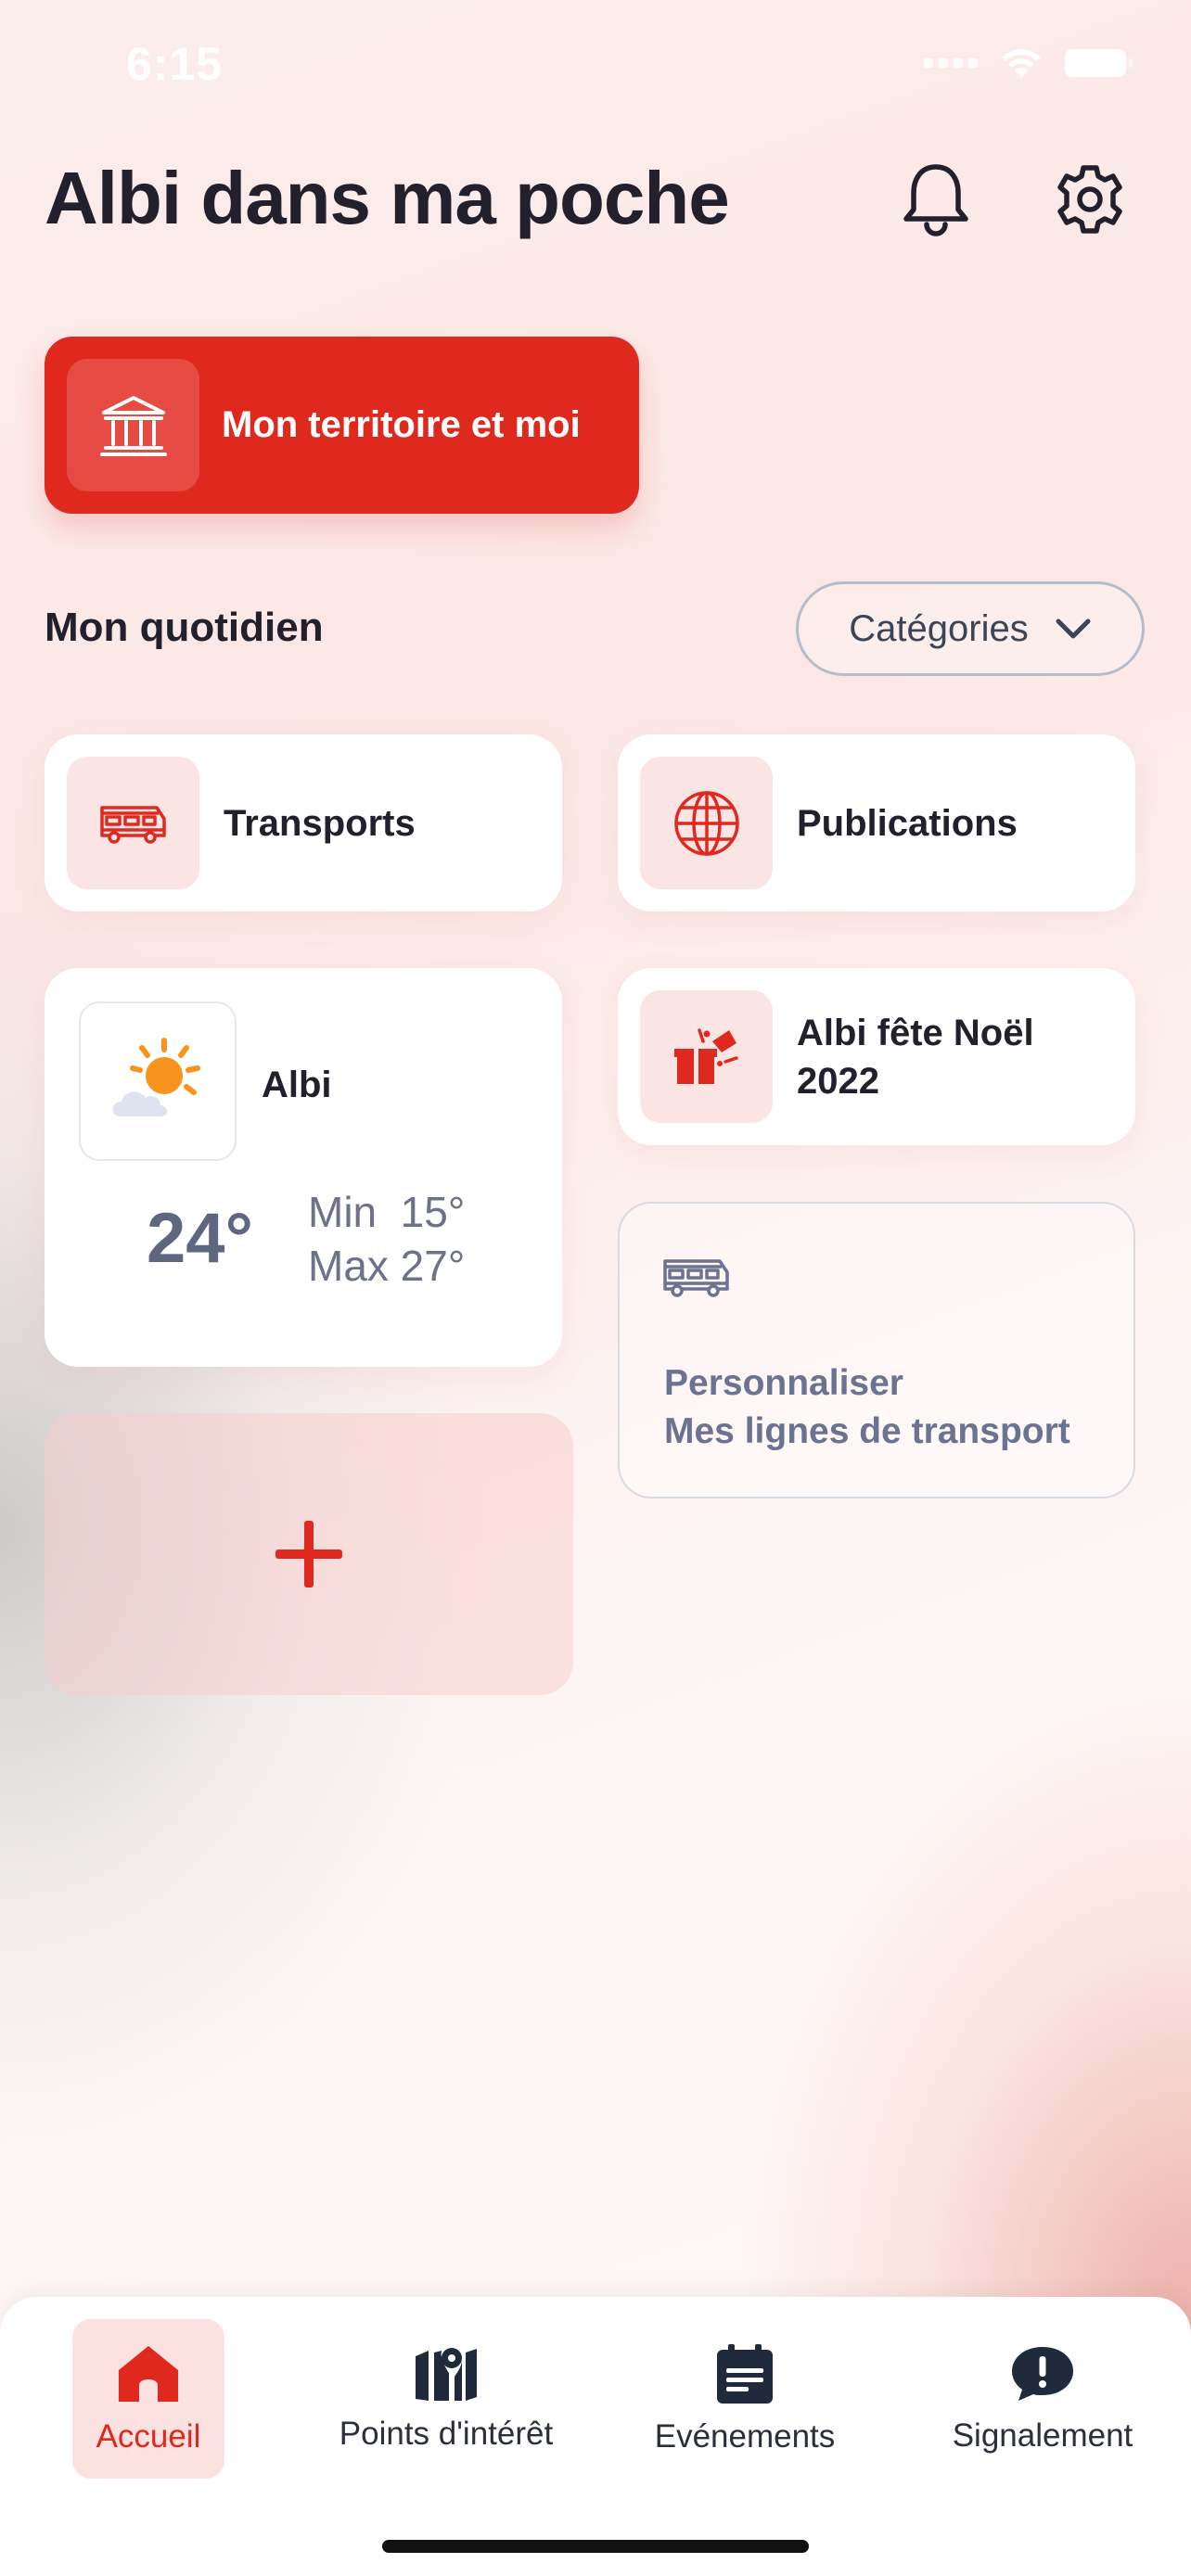 The image size is (1191, 2576). I want to click on categories-label: Catégories, so click(939, 628).